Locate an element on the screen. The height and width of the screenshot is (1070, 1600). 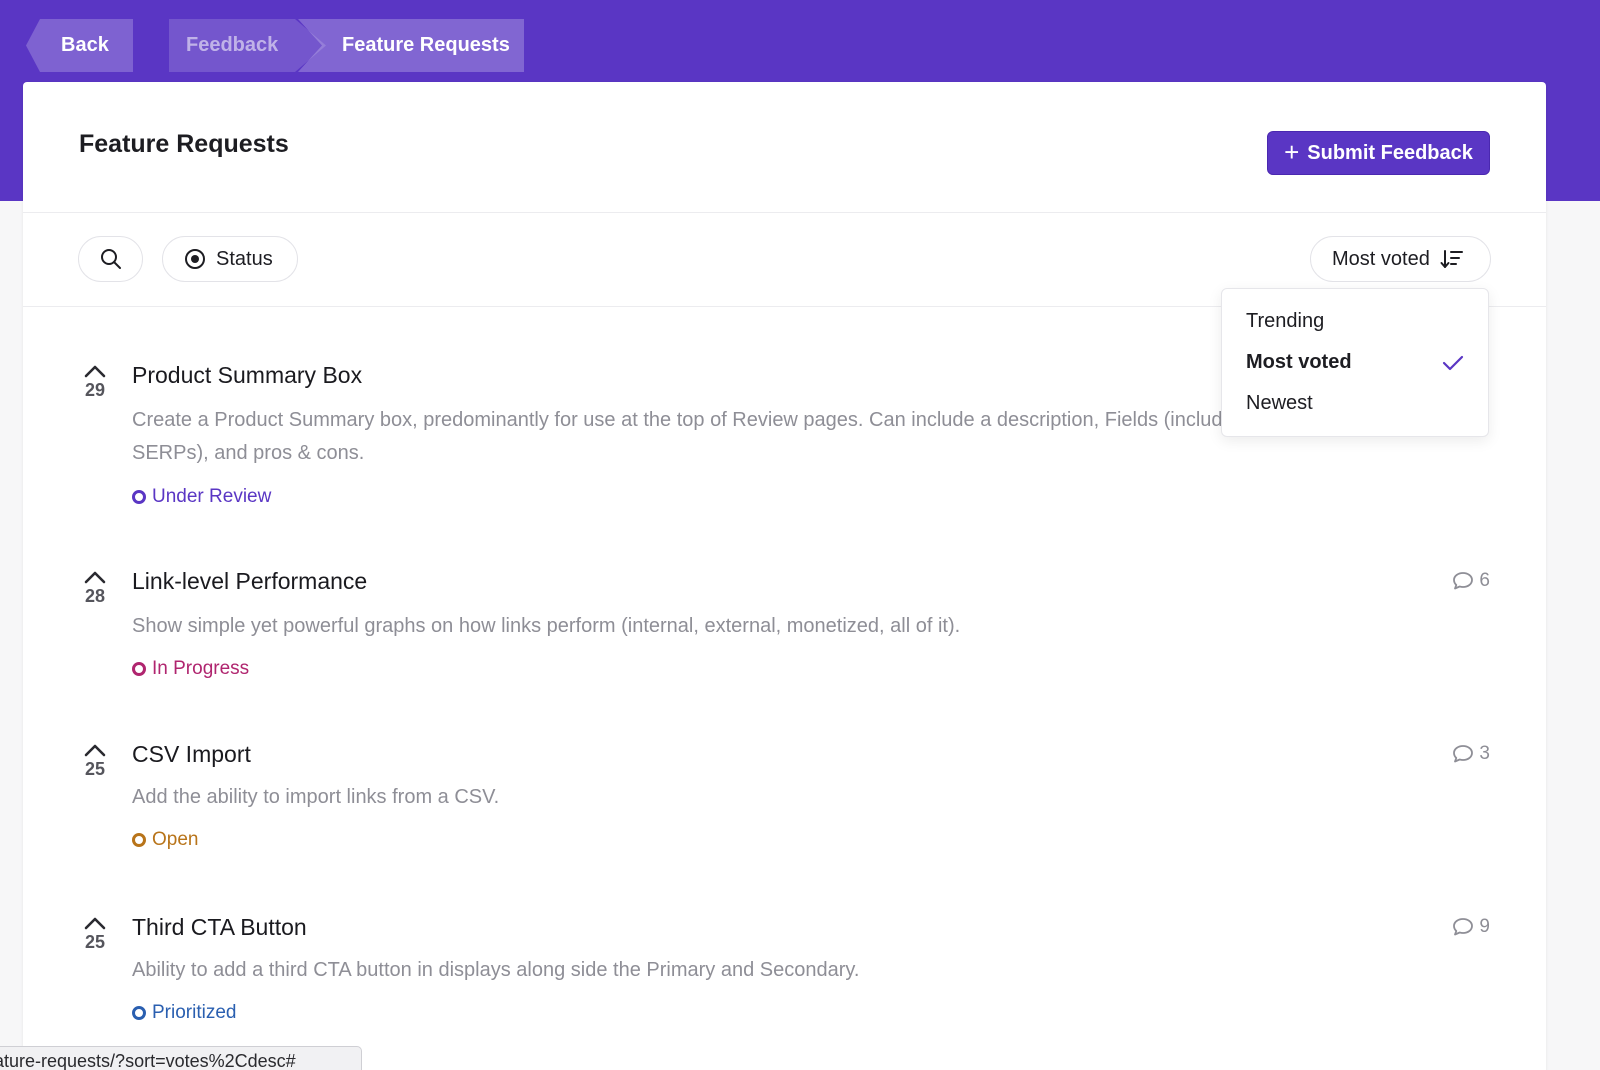
status-badge: Prioritized is located at coordinates (184, 1013).